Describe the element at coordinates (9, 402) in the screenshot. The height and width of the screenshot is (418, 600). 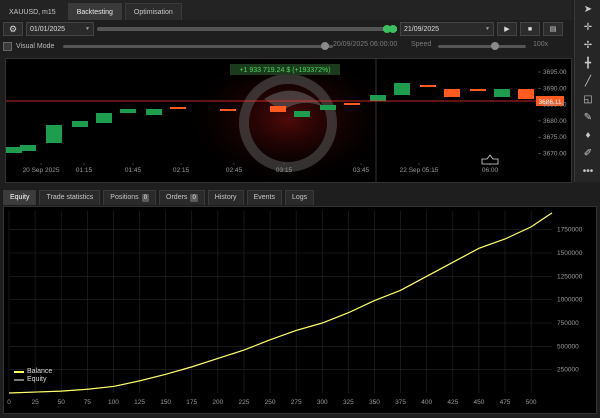
I see `x-tick-label: 0` at that location.